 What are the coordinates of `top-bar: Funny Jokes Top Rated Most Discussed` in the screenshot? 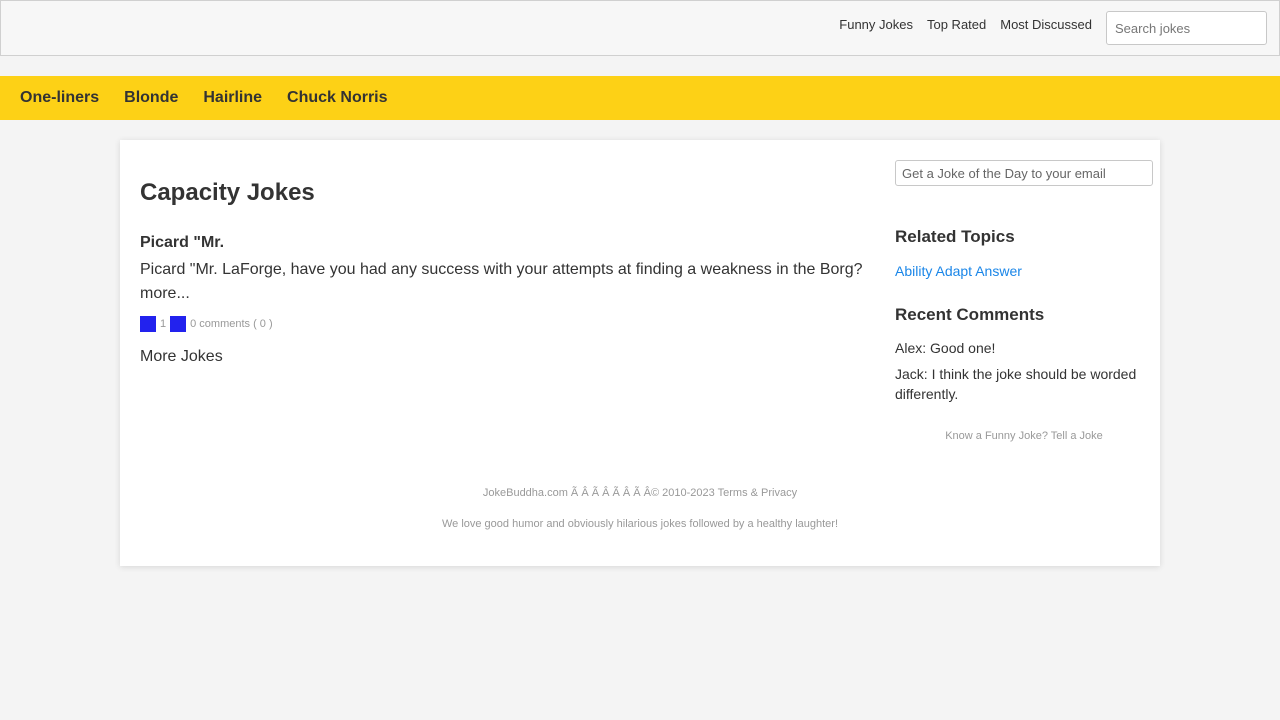 It's located at (640, 28).